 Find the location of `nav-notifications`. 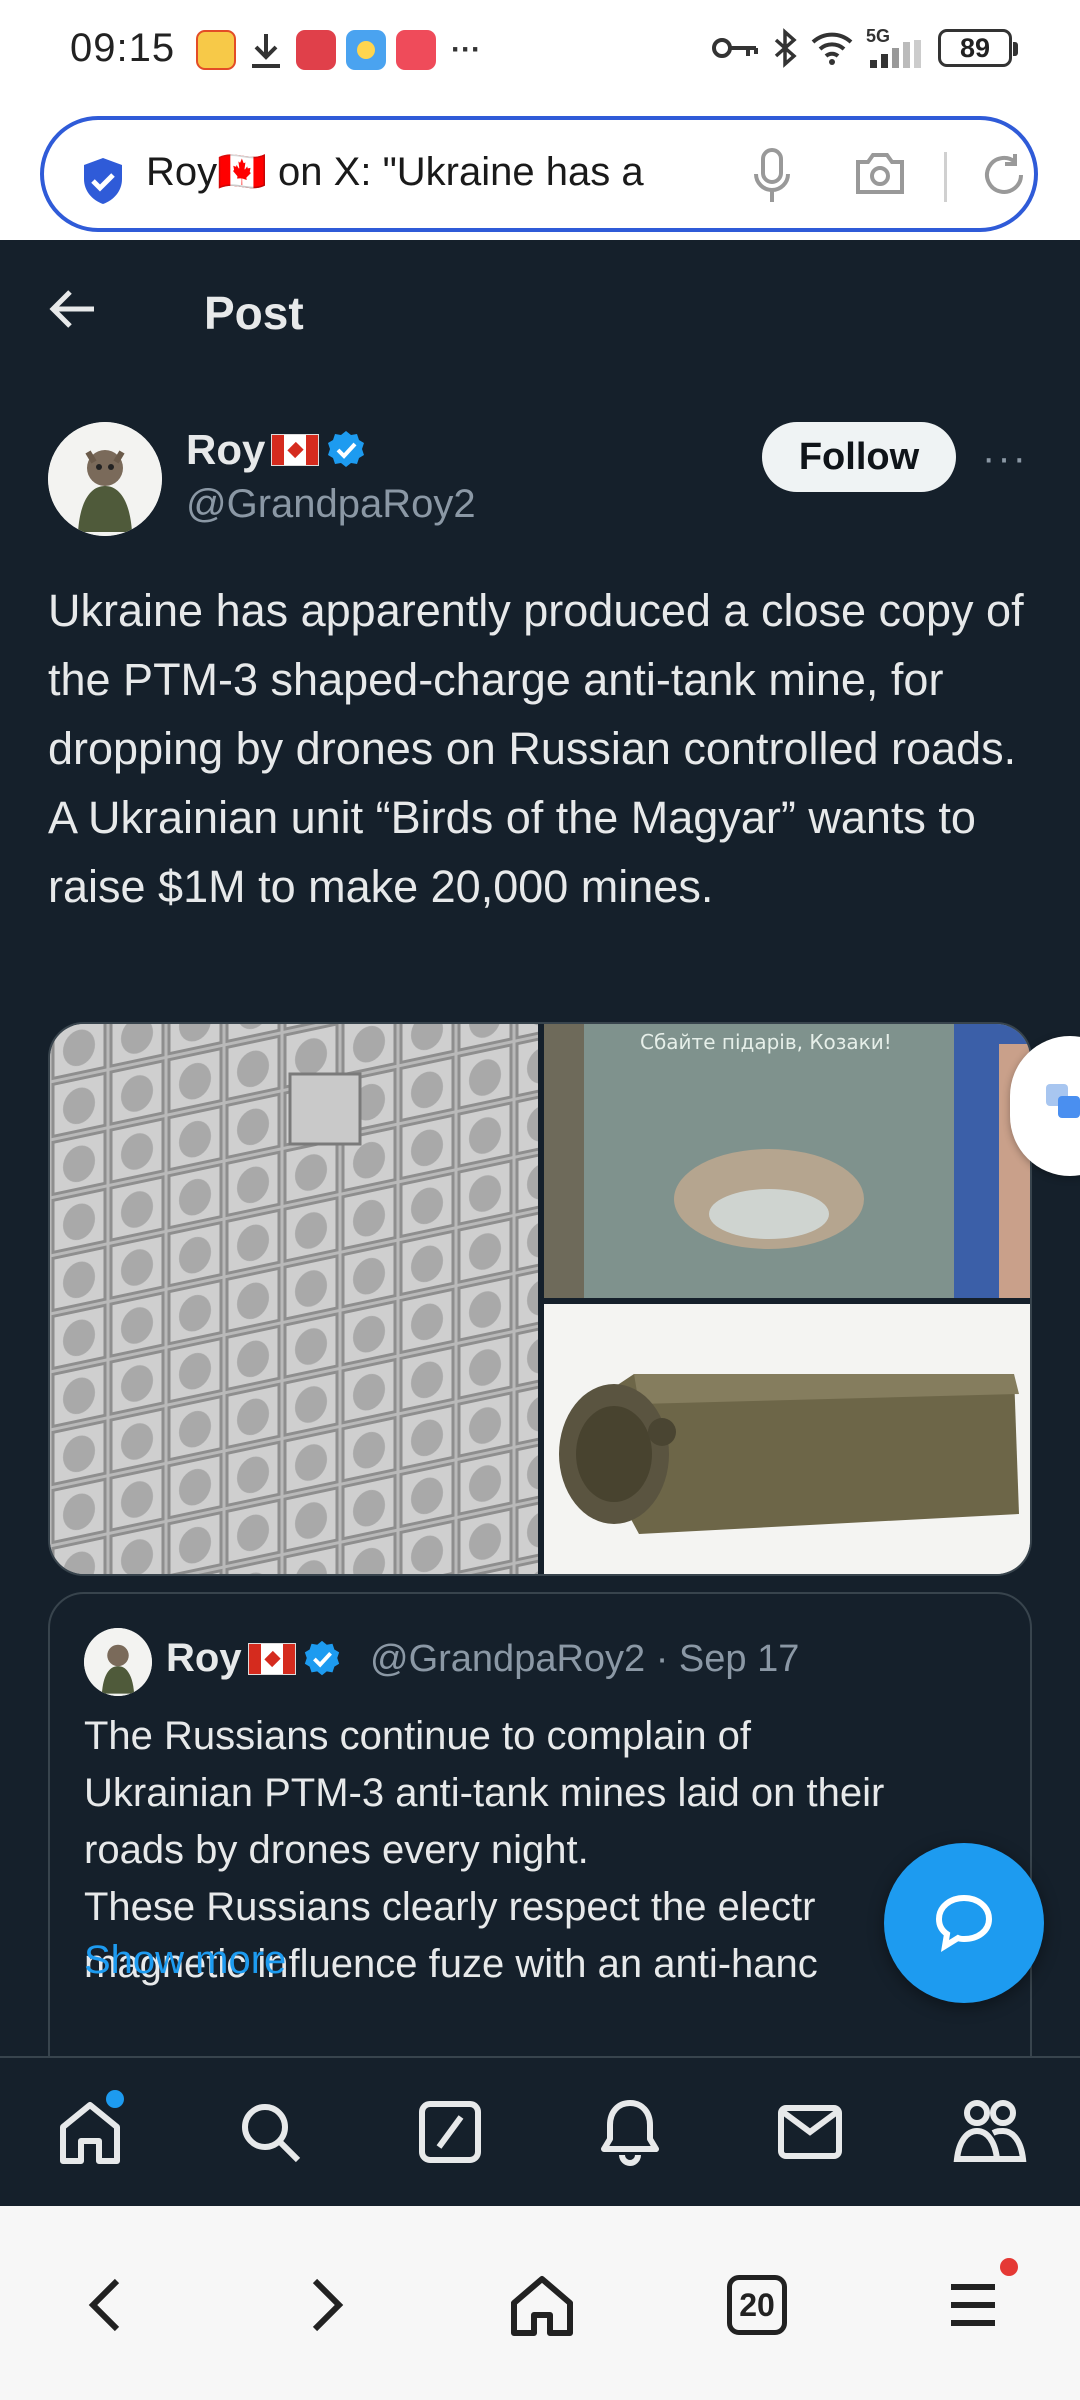

nav-notifications is located at coordinates (630, 2132).